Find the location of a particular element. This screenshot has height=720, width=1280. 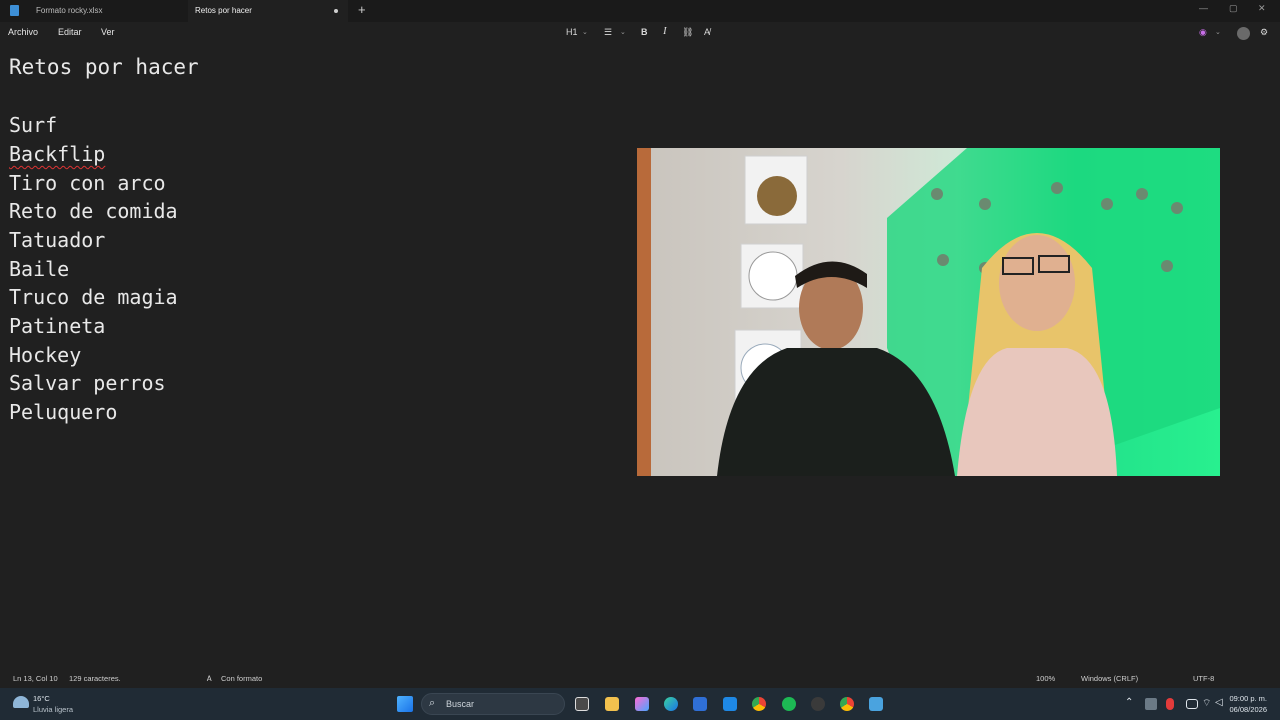

document-line: Salvar perros is located at coordinates (87, 383).